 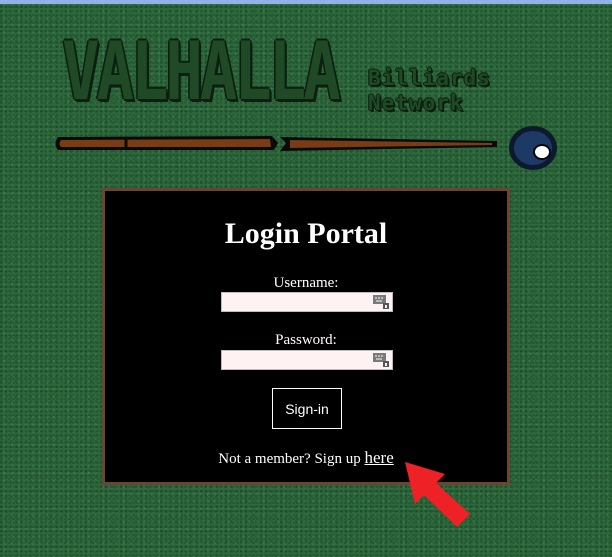 What do you see at coordinates (307, 360) in the screenshot?
I see `password-input` at bounding box center [307, 360].